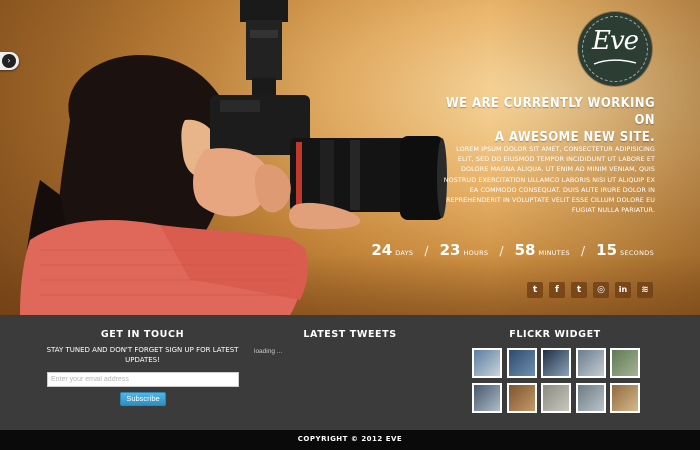 Image resolution: width=700 pixels, height=450 pixels. I want to click on copyright-bar: Copyright © 2012 Eve, so click(350, 440).